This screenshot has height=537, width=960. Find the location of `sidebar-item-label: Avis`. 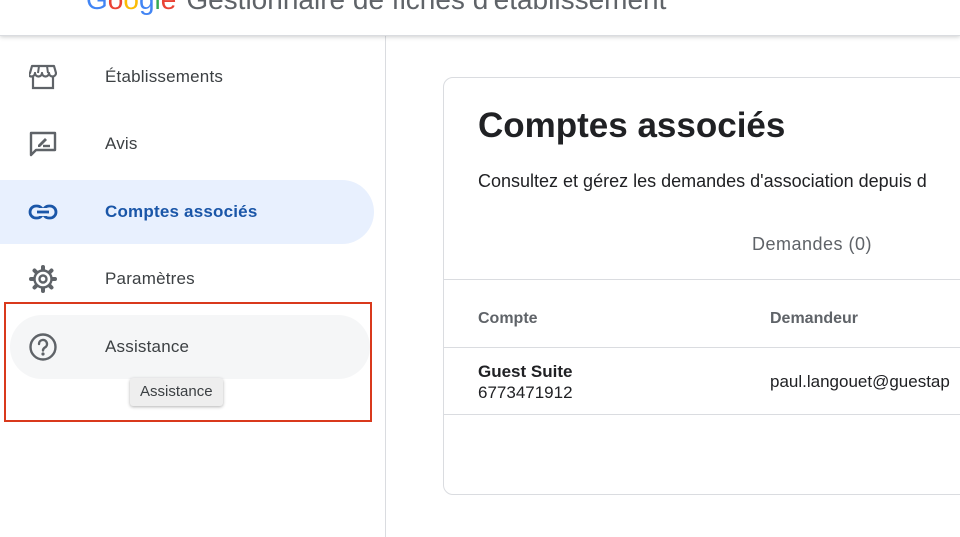

sidebar-item-label: Avis is located at coordinates (121, 143).